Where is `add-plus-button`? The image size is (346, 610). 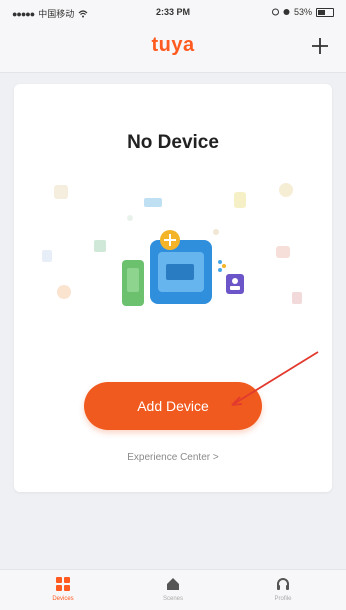 add-plus-button is located at coordinates (320, 46).